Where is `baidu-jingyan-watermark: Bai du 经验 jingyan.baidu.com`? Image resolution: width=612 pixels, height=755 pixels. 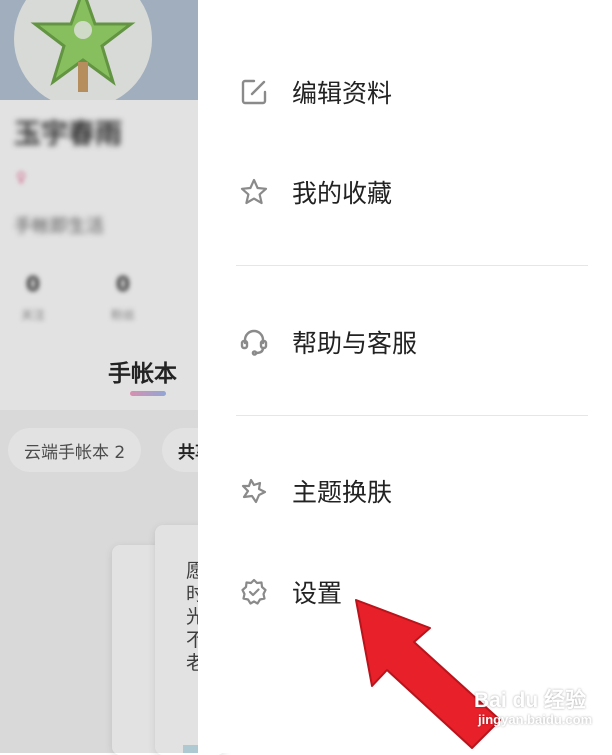 baidu-jingyan-watermark: Bai du 经验 jingyan.baidu.com is located at coordinates (533, 705).